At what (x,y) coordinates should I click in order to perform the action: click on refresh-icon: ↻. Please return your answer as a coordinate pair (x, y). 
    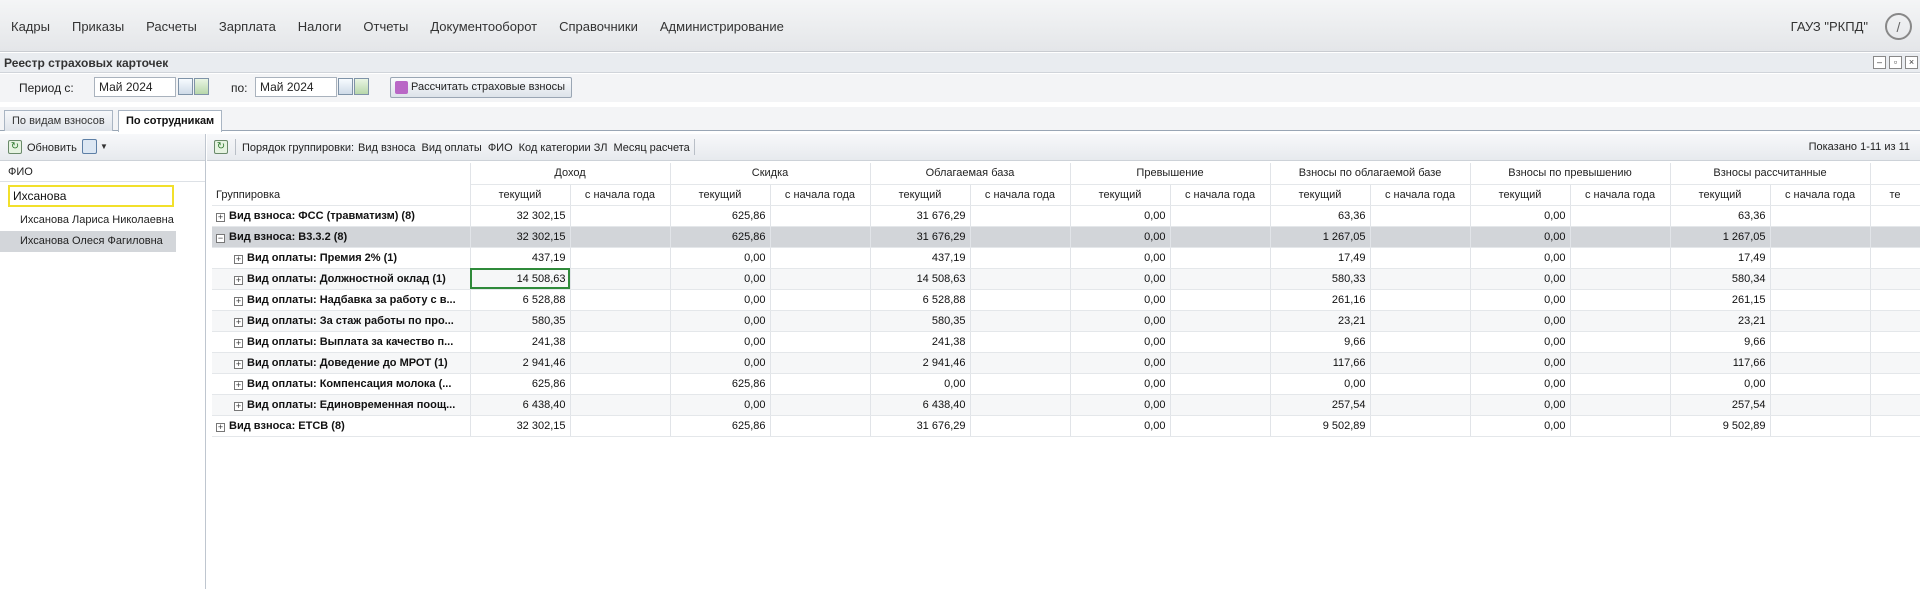
    Looking at the image, I should click on (15, 147).